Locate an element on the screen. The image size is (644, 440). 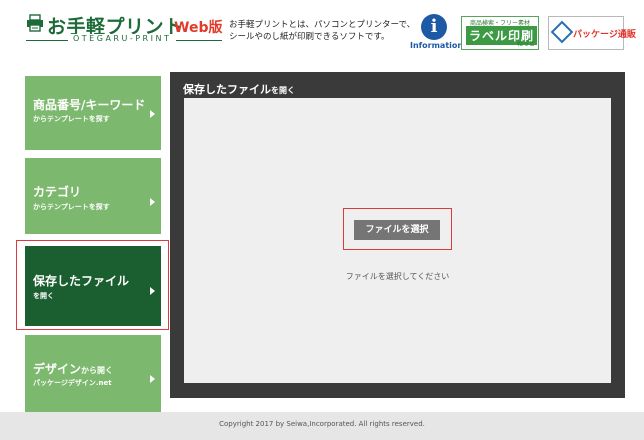
logo: お手軽プリント Web版 OTEGARU-PRINT is located at coordinates (124, 32).